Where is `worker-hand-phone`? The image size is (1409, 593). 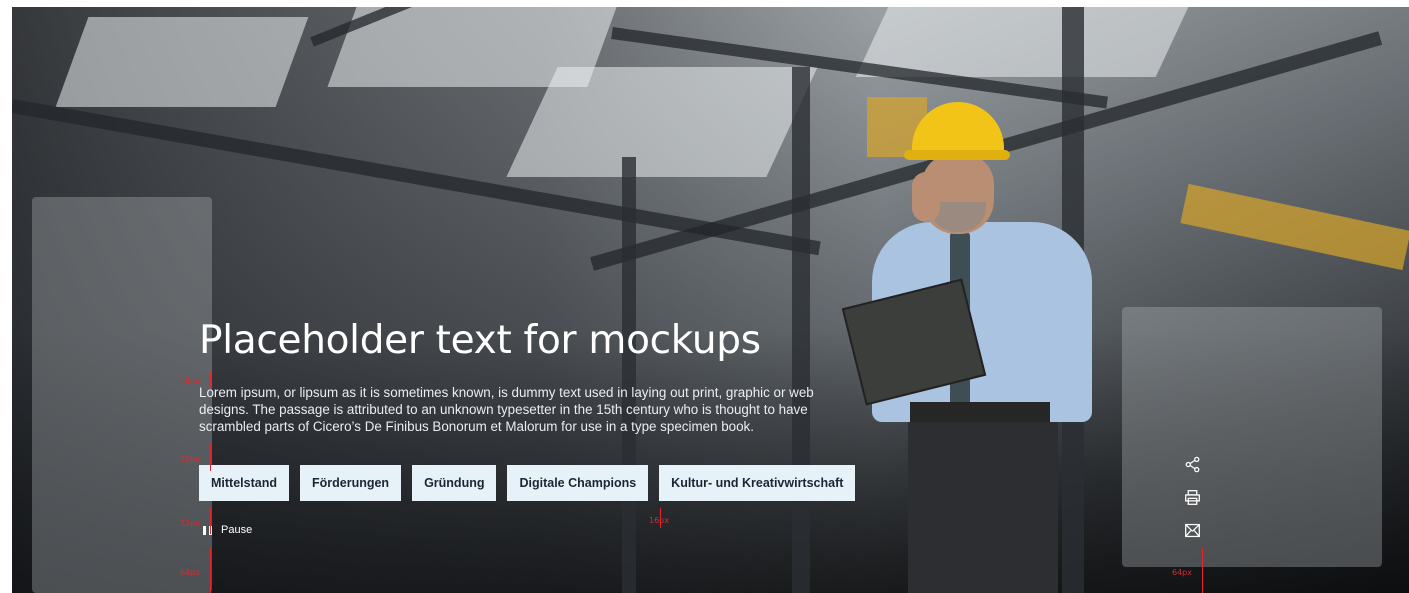
worker-hand-phone is located at coordinates (926, 197).